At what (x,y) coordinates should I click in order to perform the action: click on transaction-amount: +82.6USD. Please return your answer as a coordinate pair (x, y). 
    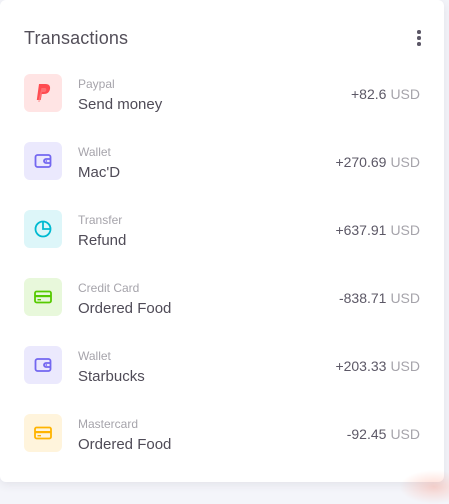
    Looking at the image, I should click on (385, 94).